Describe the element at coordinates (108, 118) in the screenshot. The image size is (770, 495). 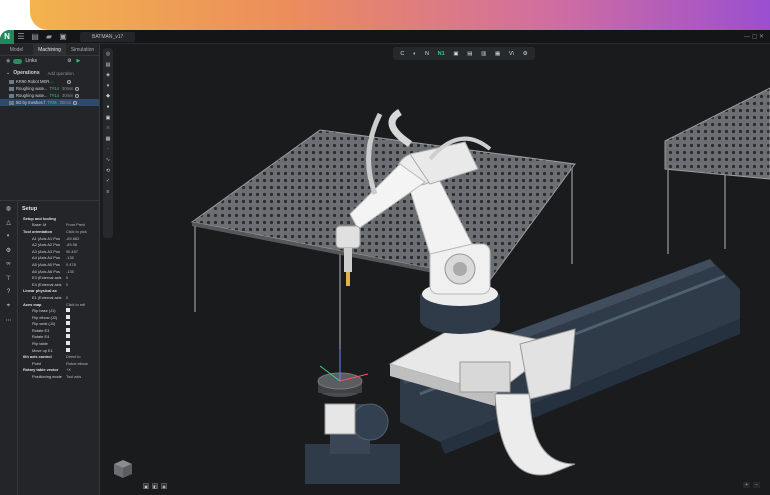
I see `lock-icon: ▣` at that location.